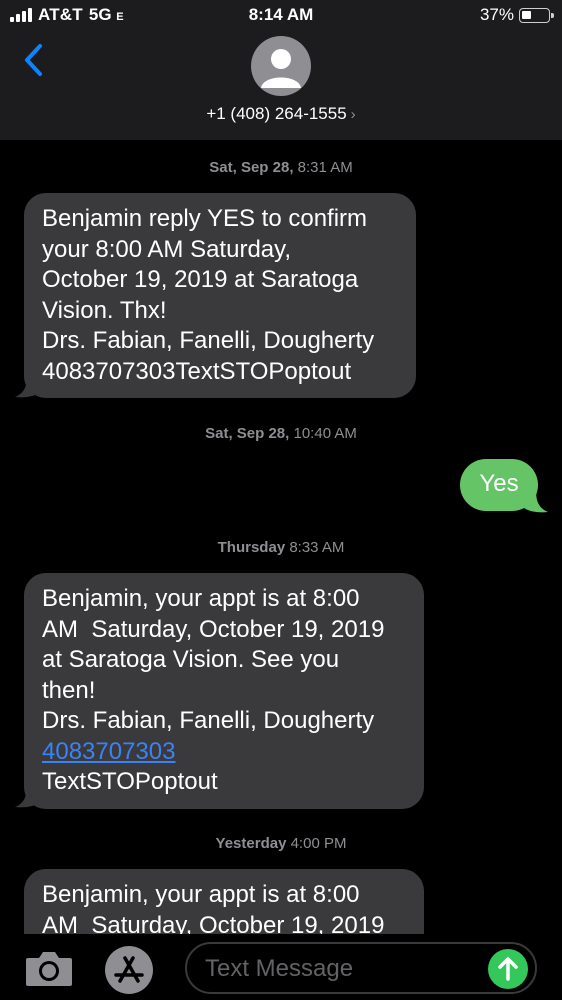 This screenshot has width=562, height=1000. I want to click on chevron-right-icon: ›, so click(353, 114).